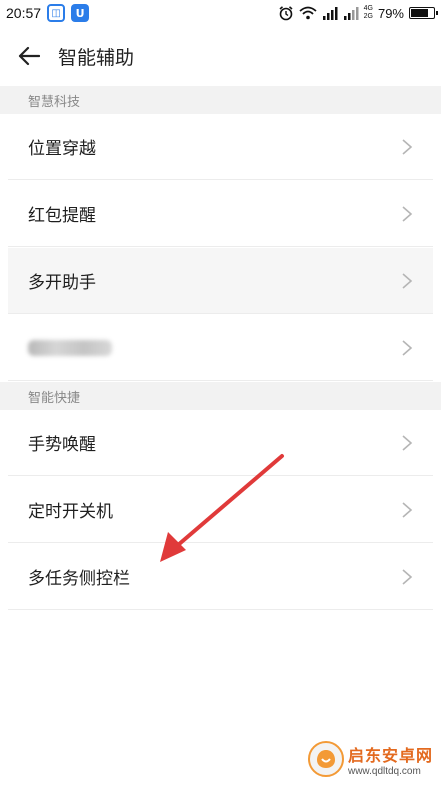 This screenshot has height=787, width=441. I want to click on watermark-text: 启东安卓网 www.qdltdq.com, so click(390, 759).